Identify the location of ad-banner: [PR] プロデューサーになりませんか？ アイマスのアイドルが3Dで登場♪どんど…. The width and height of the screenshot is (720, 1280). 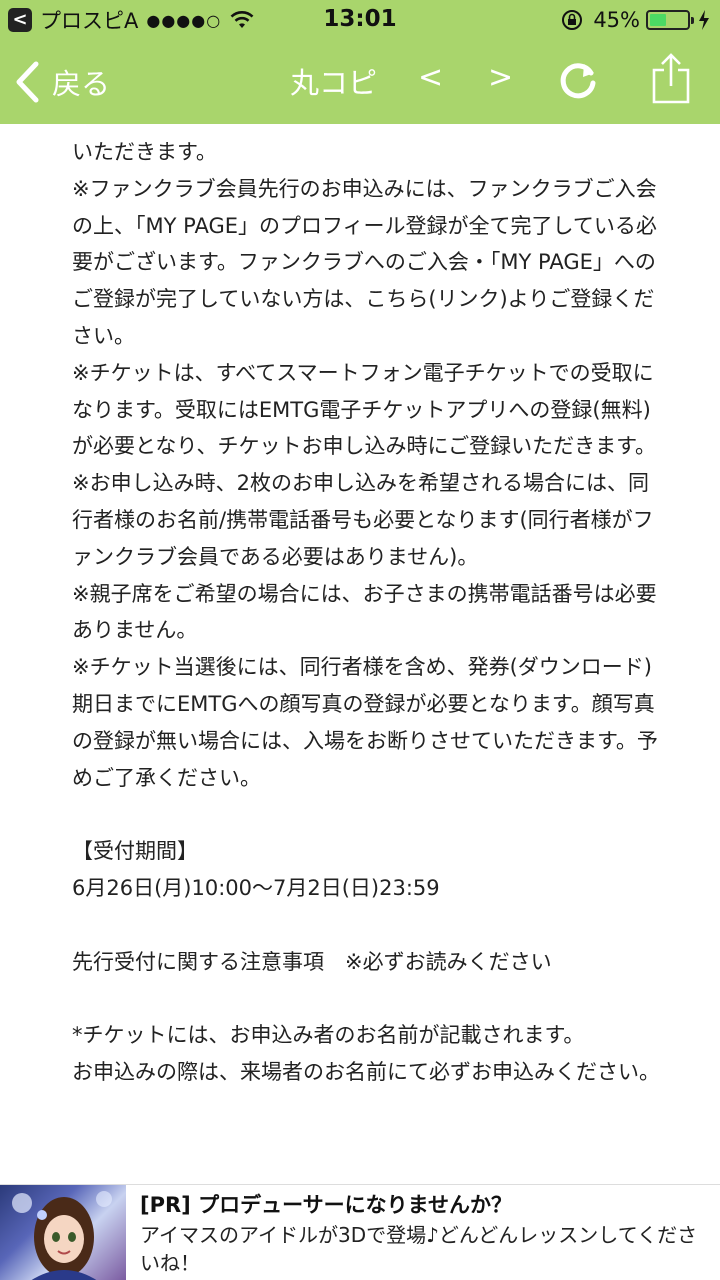
(360, 1232).